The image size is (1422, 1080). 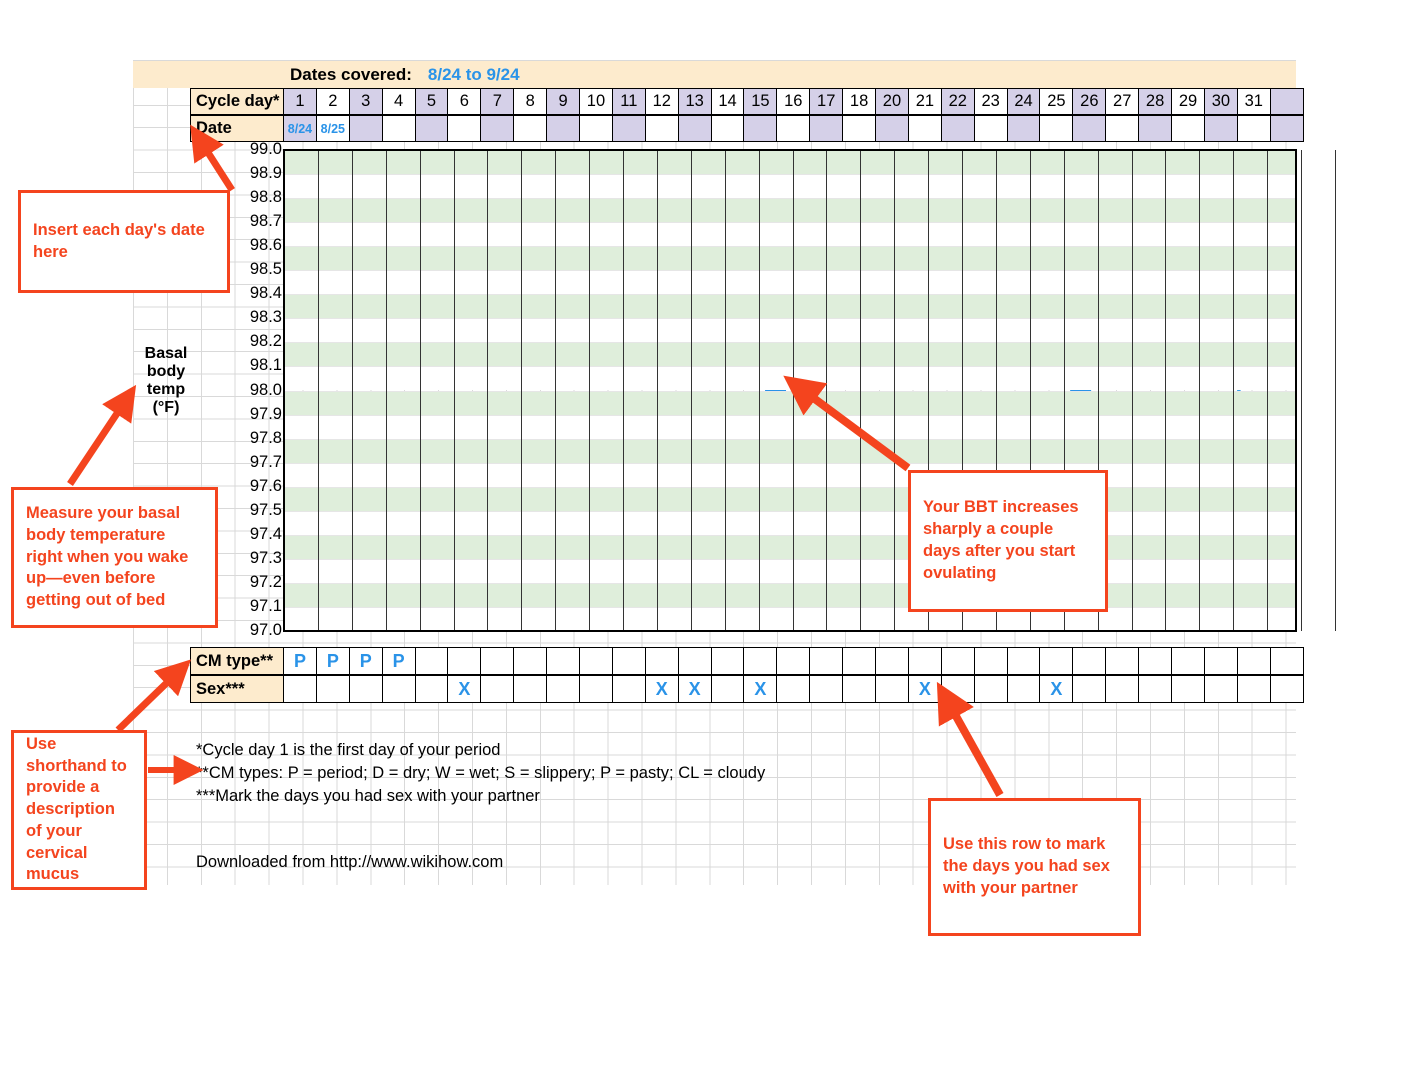 What do you see at coordinates (759, 390) in the screenshot?
I see `chart-vline` at bounding box center [759, 390].